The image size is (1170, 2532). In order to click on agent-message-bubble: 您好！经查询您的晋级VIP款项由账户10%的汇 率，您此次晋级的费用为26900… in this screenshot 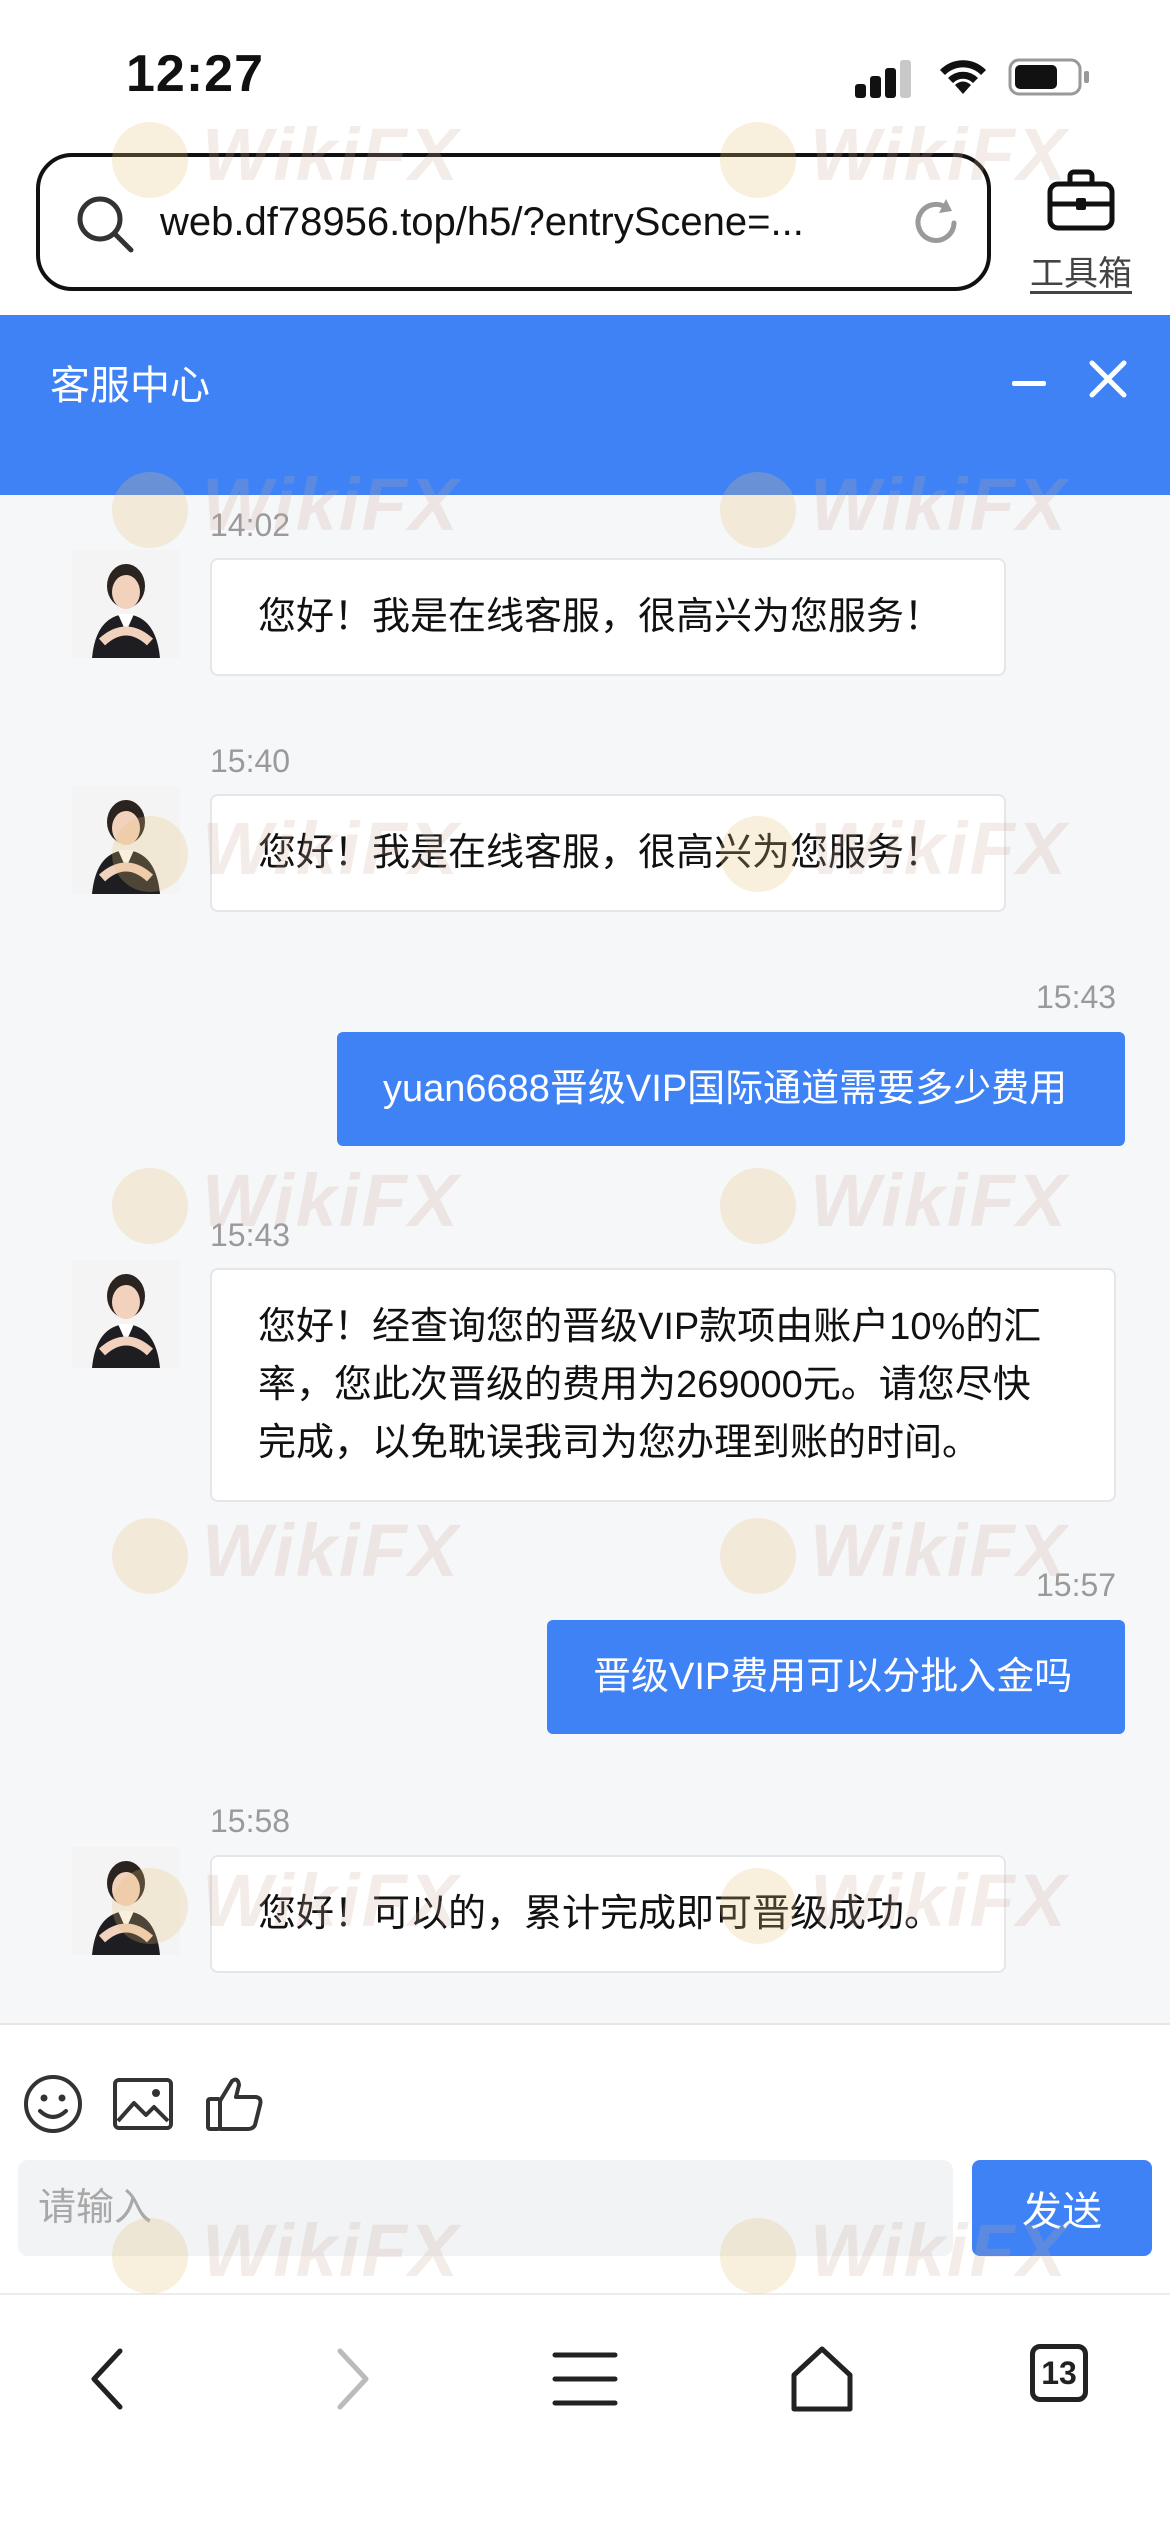, I will do `click(663, 1385)`.